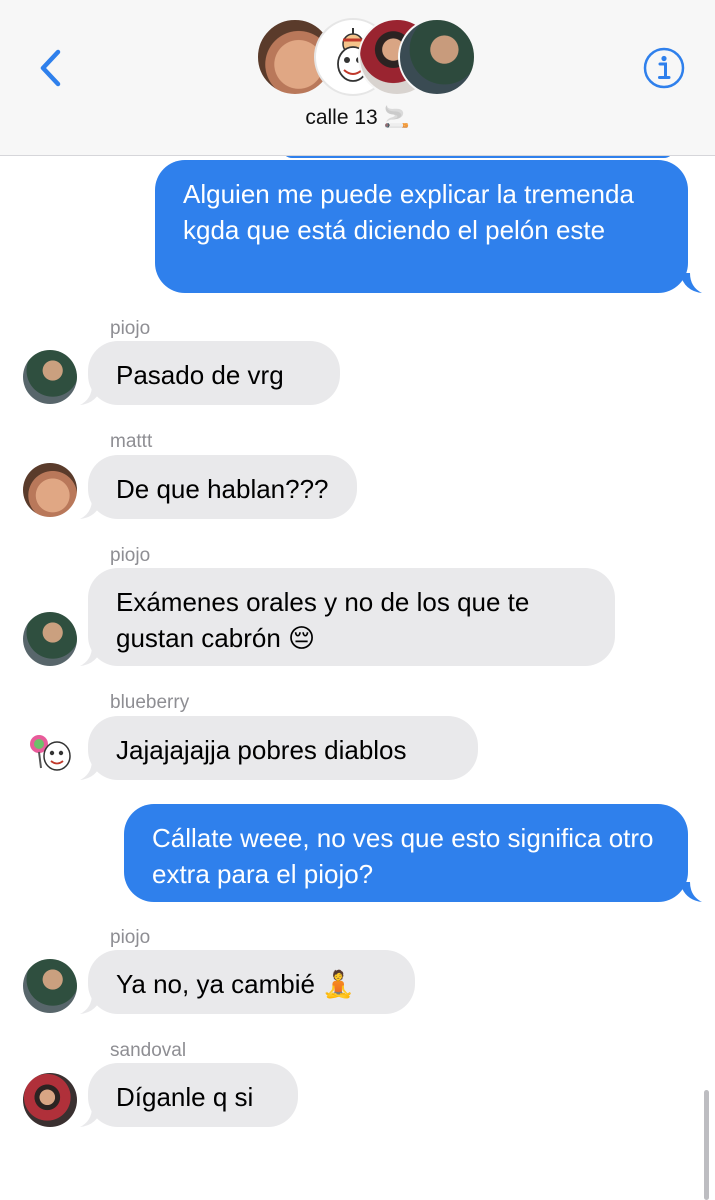 The height and width of the screenshot is (1200, 715). I want to click on group-avatars, so click(366, 57).